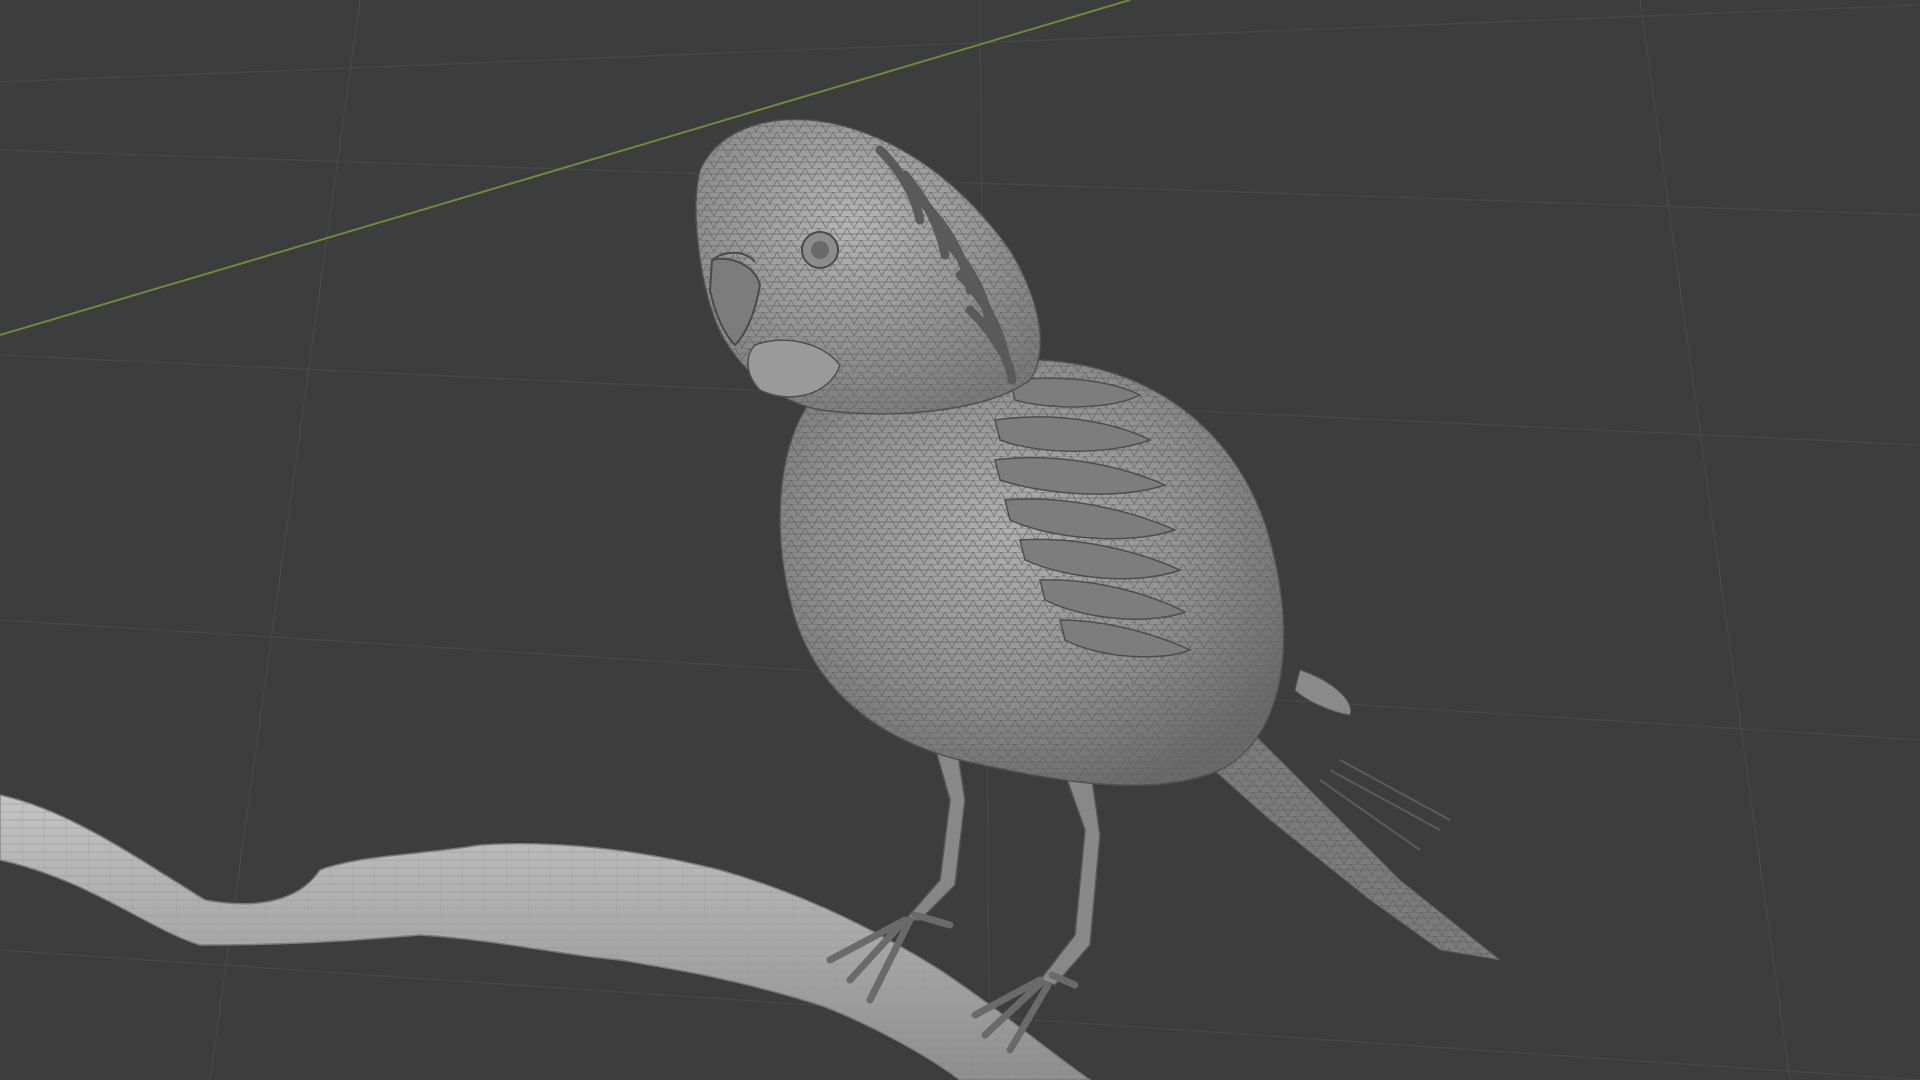  Describe the element at coordinates (820, 250) in the screenshot. I see `eye` at that location.